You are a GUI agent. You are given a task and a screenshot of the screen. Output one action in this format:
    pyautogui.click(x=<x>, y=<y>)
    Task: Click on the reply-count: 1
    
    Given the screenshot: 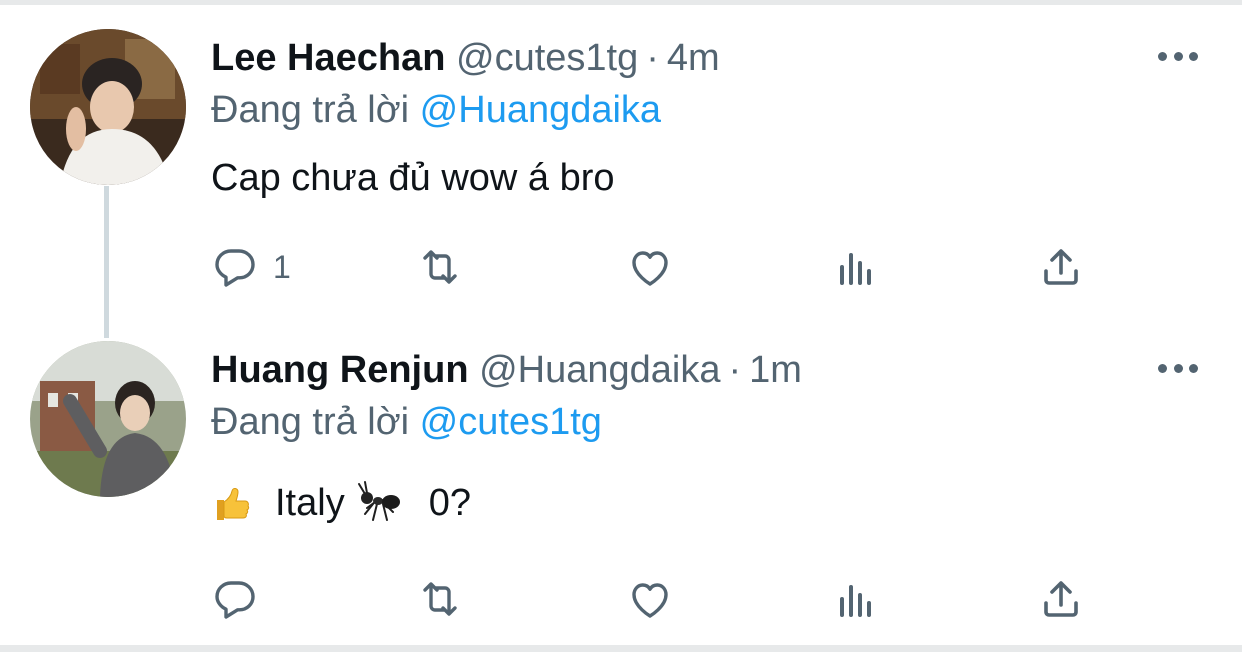 What is the action you would take?
    pyautogui.click(x=282, y=266)
    